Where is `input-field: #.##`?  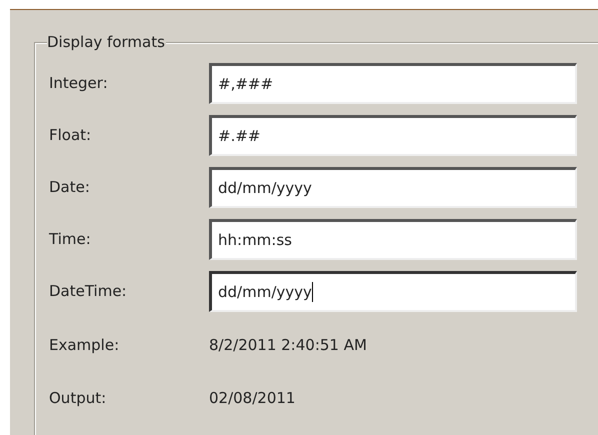 input-field: #.## is located at coordinates (393, 135).